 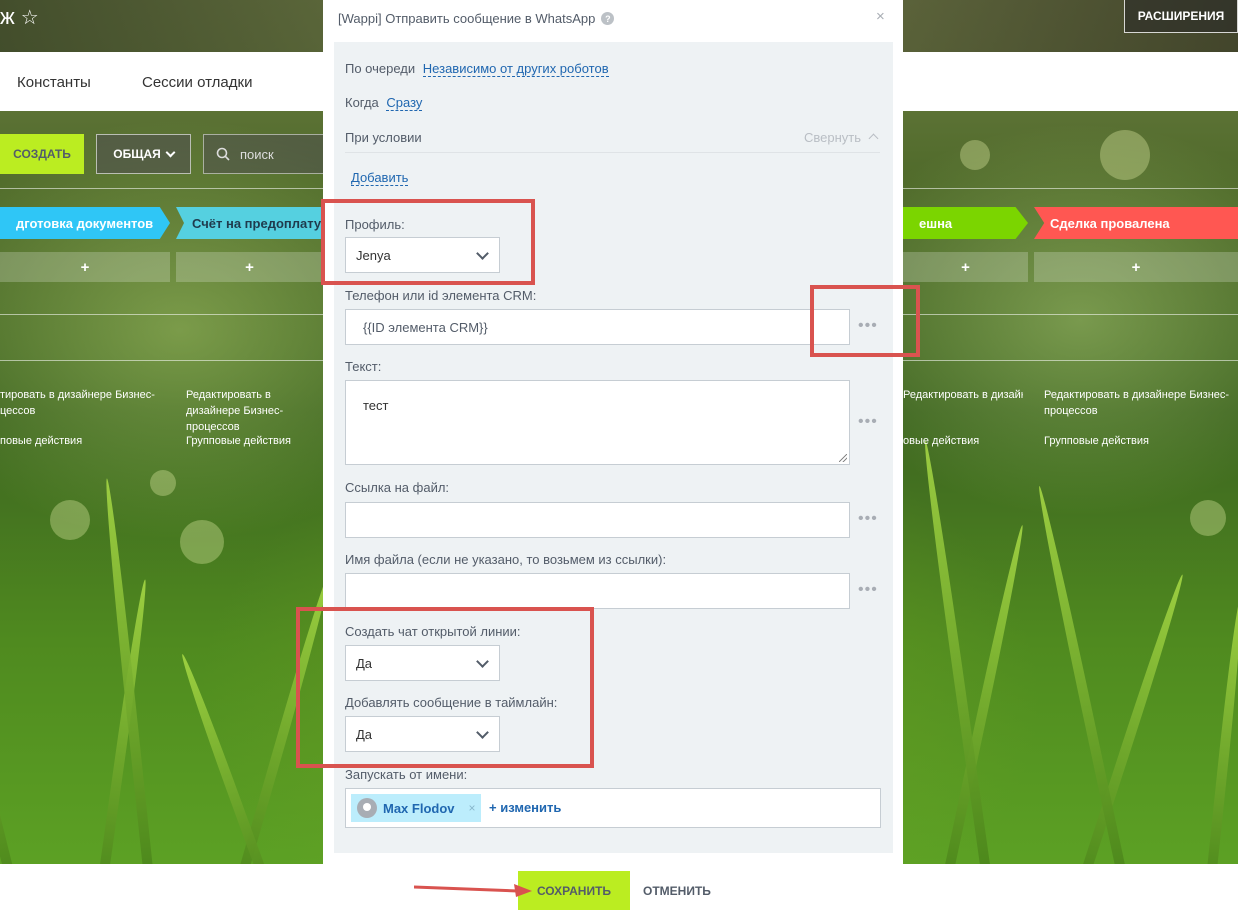 I want to click on stage-preparing-documents: дготовка документов, so click(x=85, y=223).